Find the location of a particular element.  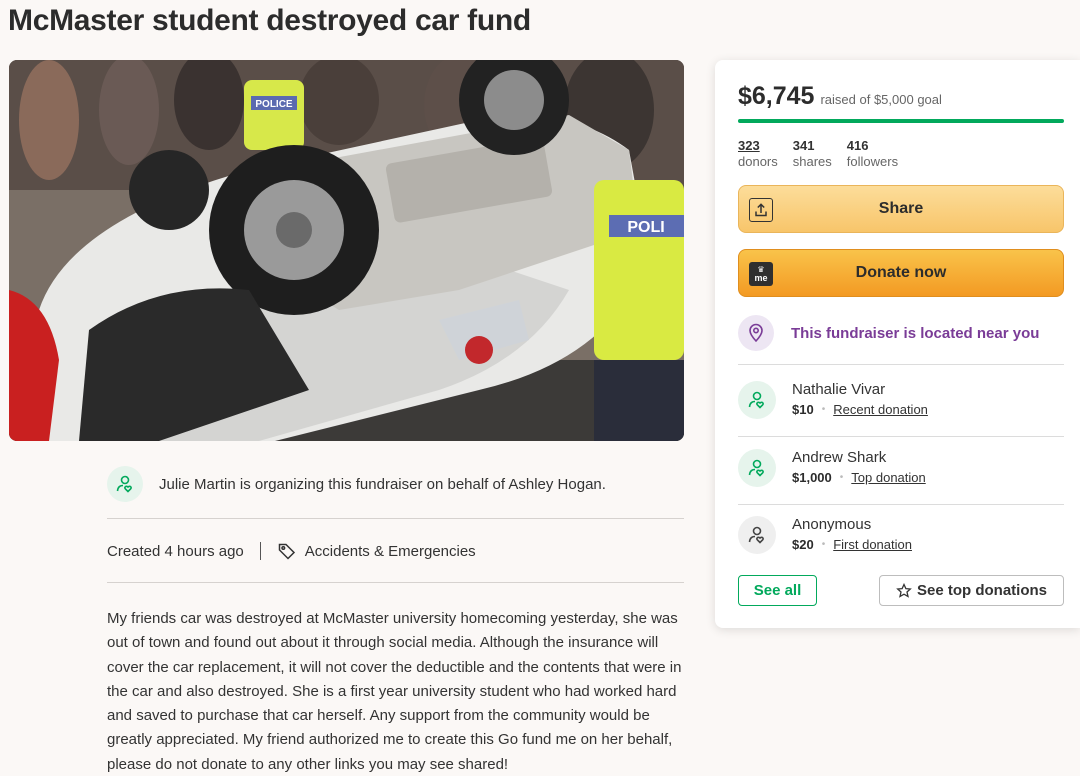

donation-info: Nathalie Vivar $10 • Recent donation is located at coordinates (860, 400).